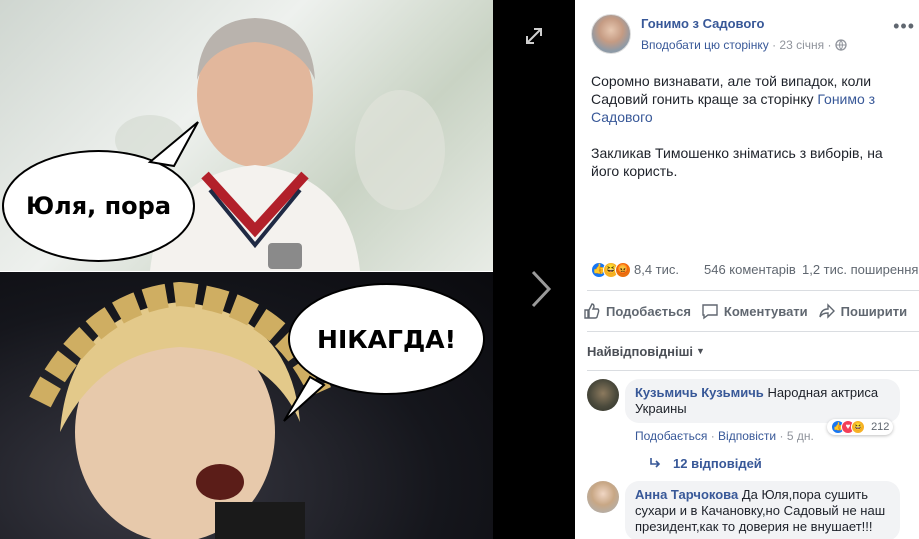 This screenshot has height=539, width=919. I want to click on post-actions: Подобається Коментувати Поширити, so click(751, 311).